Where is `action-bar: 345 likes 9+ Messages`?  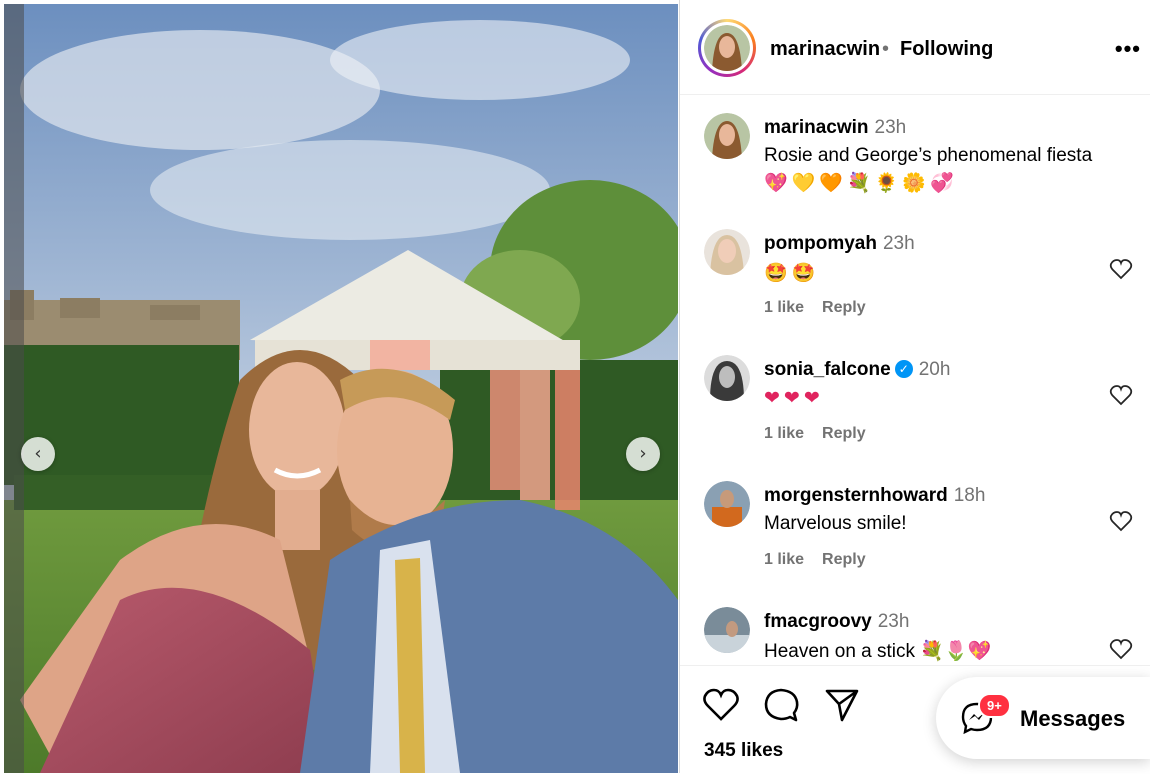
action-bar: 345 likes 9+ Messages is located at coordinates (915, 719).